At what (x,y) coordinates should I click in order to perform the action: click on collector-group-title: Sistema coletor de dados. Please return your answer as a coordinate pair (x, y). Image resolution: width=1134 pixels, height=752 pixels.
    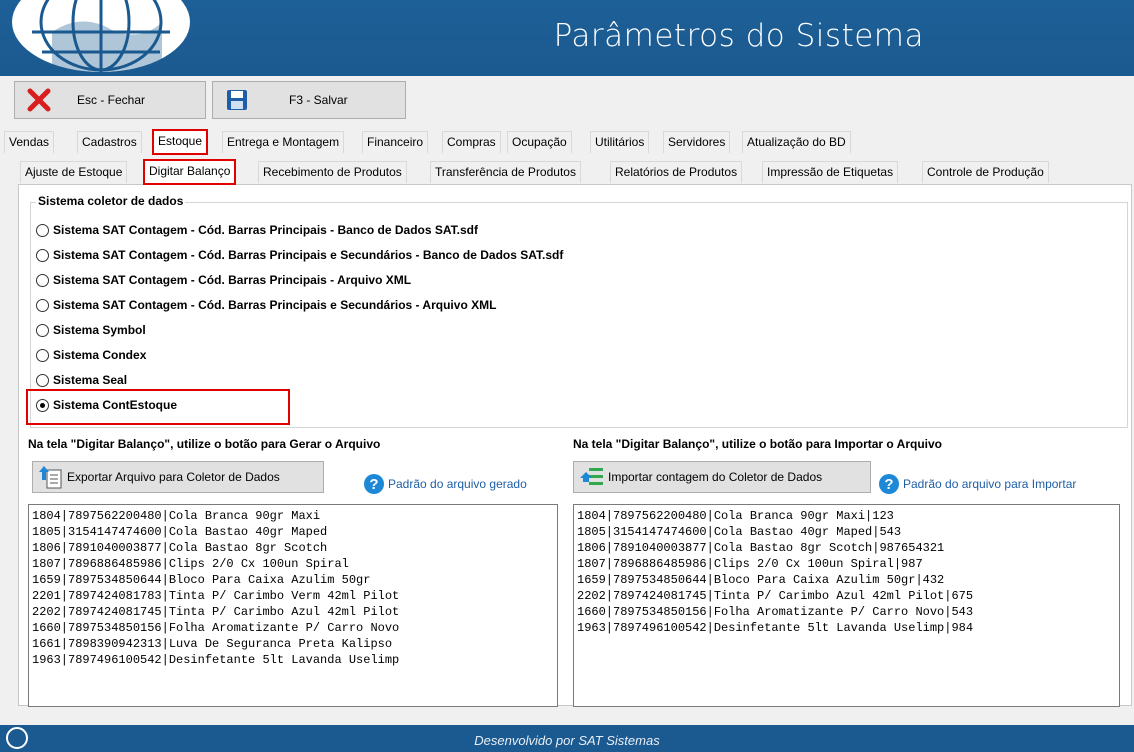
    Looking at the image, I should click on (111, 201).